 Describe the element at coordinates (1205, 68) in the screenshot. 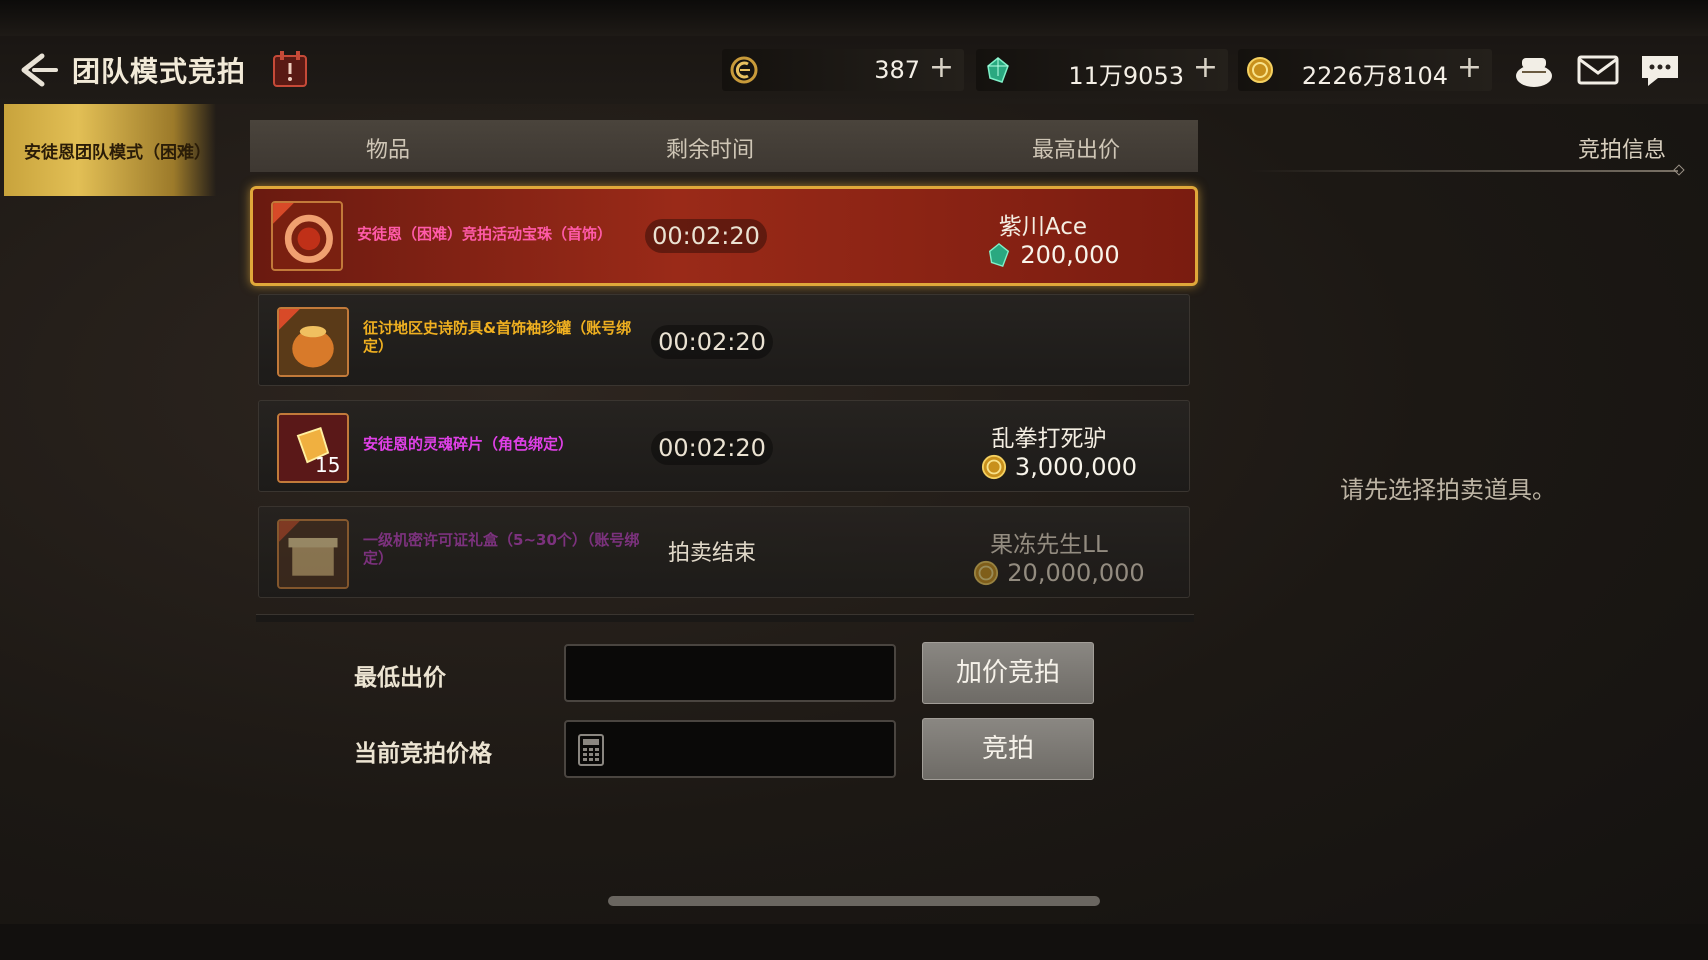

I see `add-crystal-button: +` at that location.